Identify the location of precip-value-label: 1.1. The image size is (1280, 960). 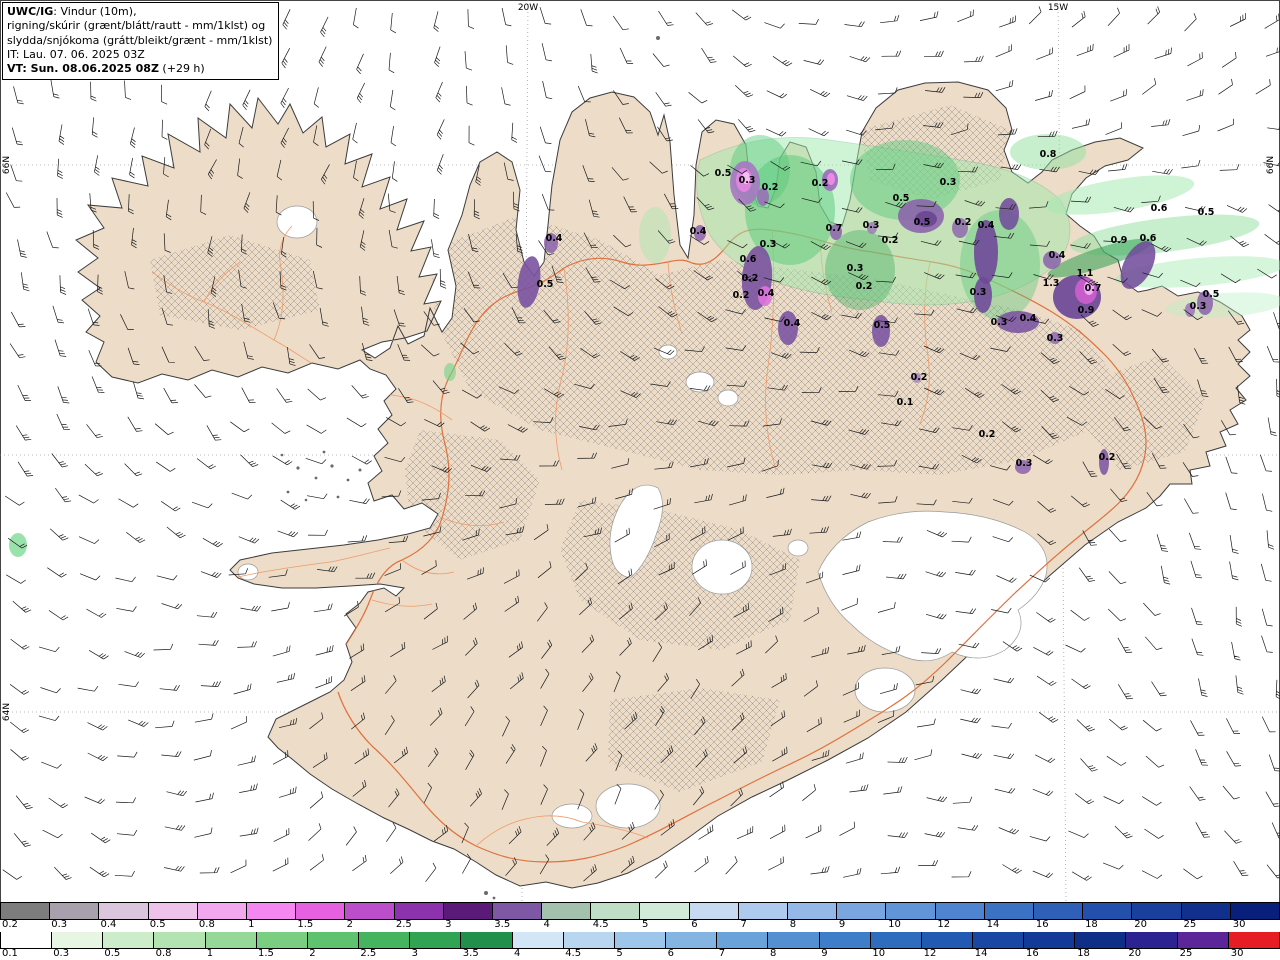
(1085, 273).